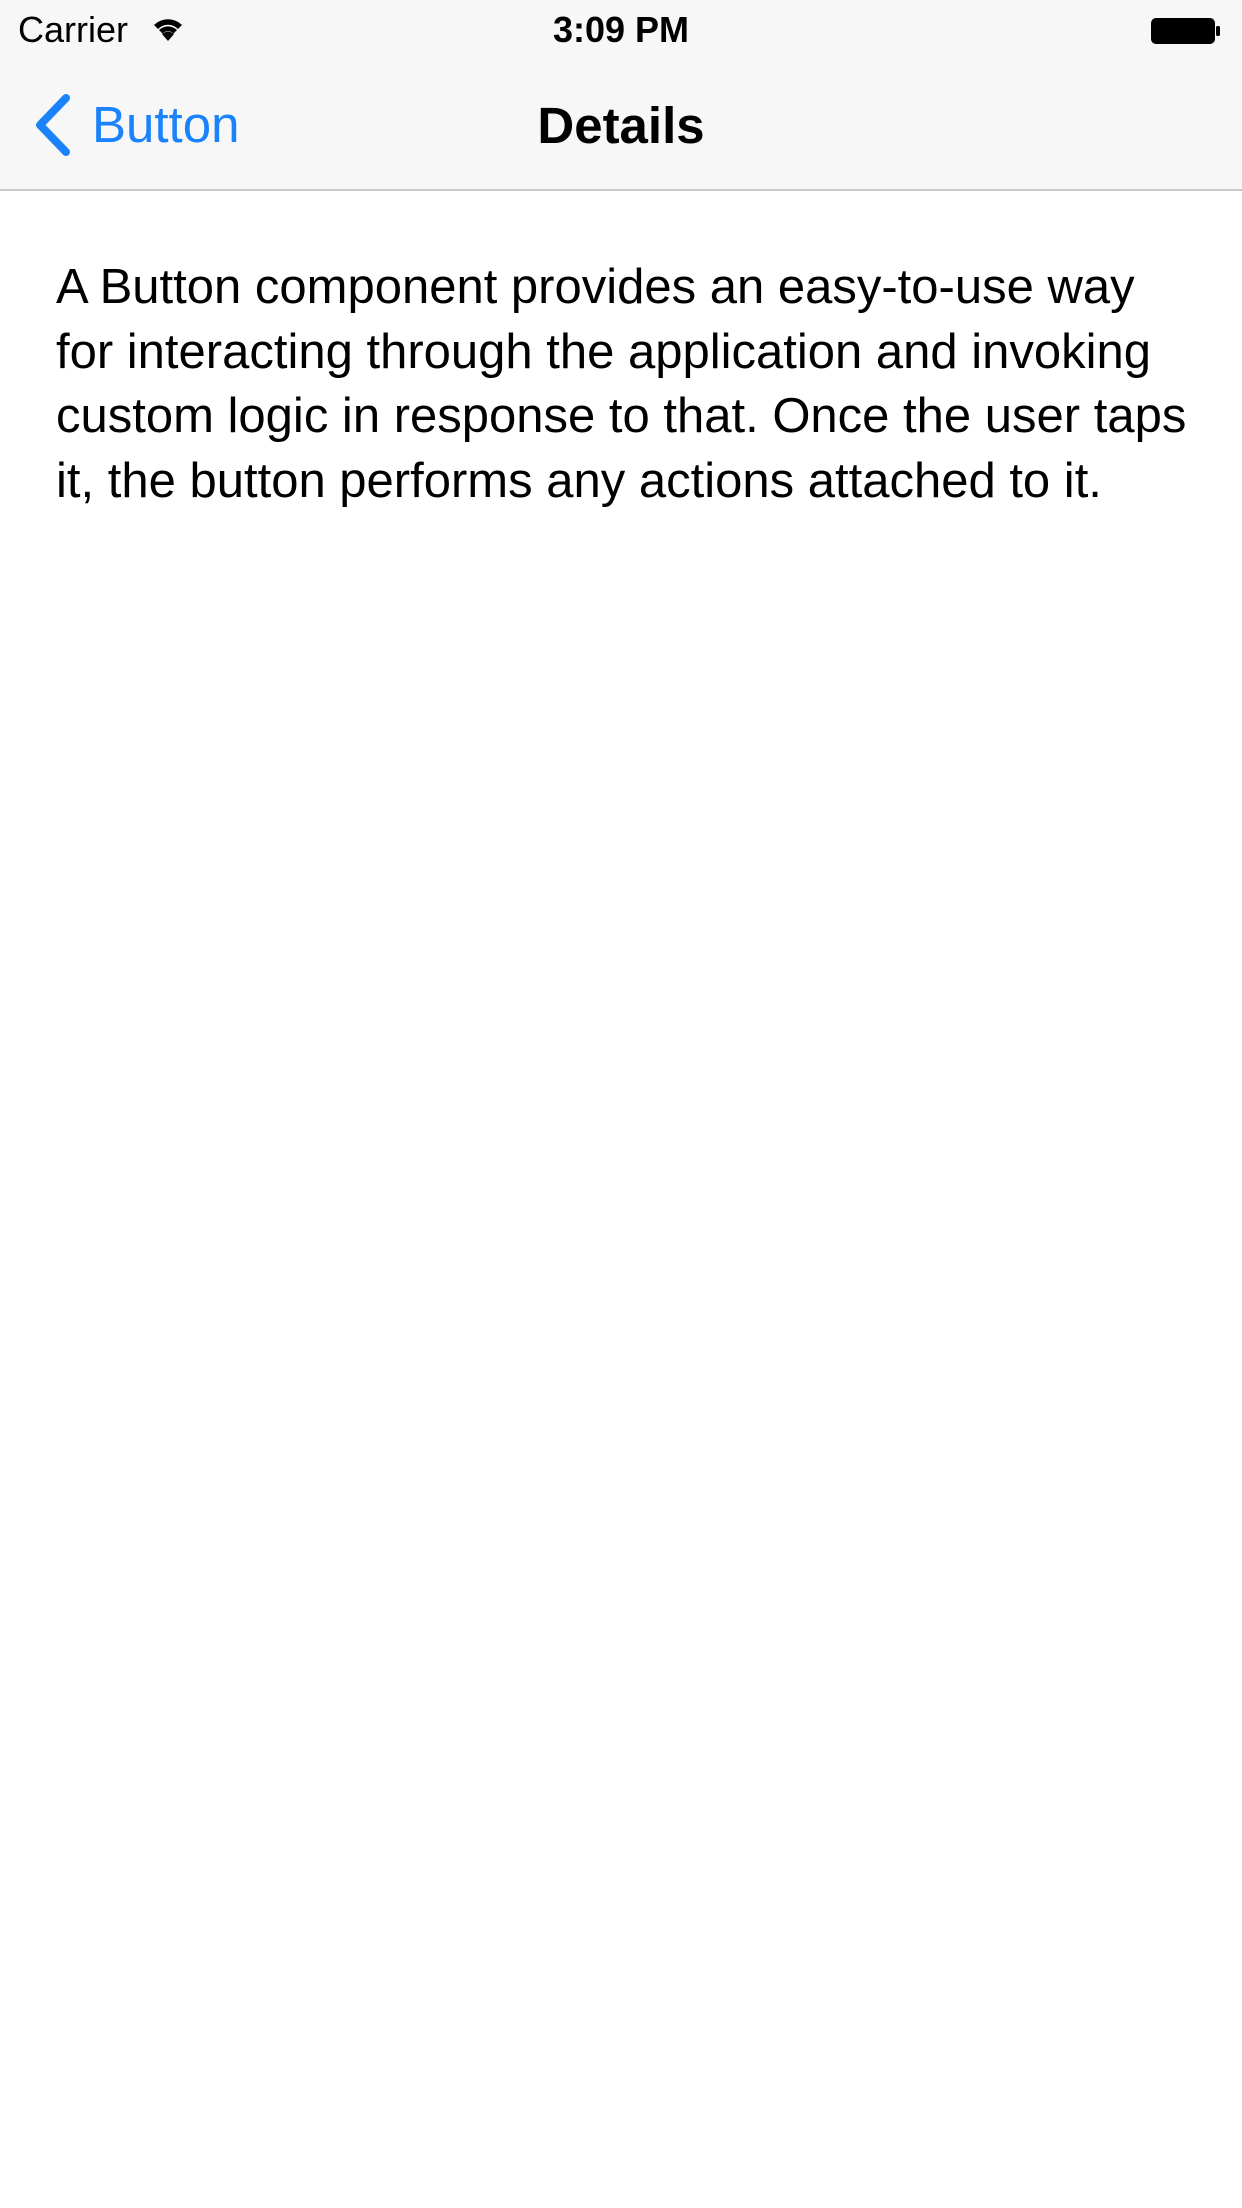  I want to click on status-bar: Carrier 3:09 PM, so click(621, 30).